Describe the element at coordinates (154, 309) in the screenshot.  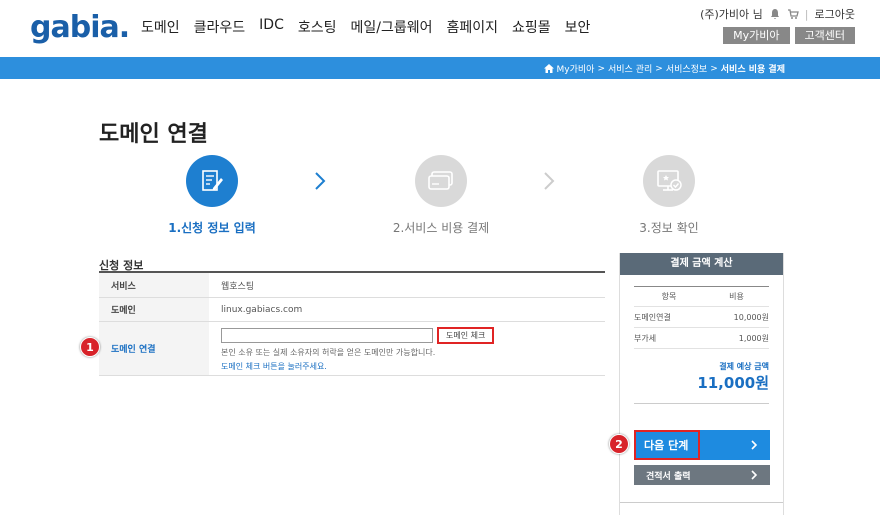
I see `domain-label: 도메인` at that location.